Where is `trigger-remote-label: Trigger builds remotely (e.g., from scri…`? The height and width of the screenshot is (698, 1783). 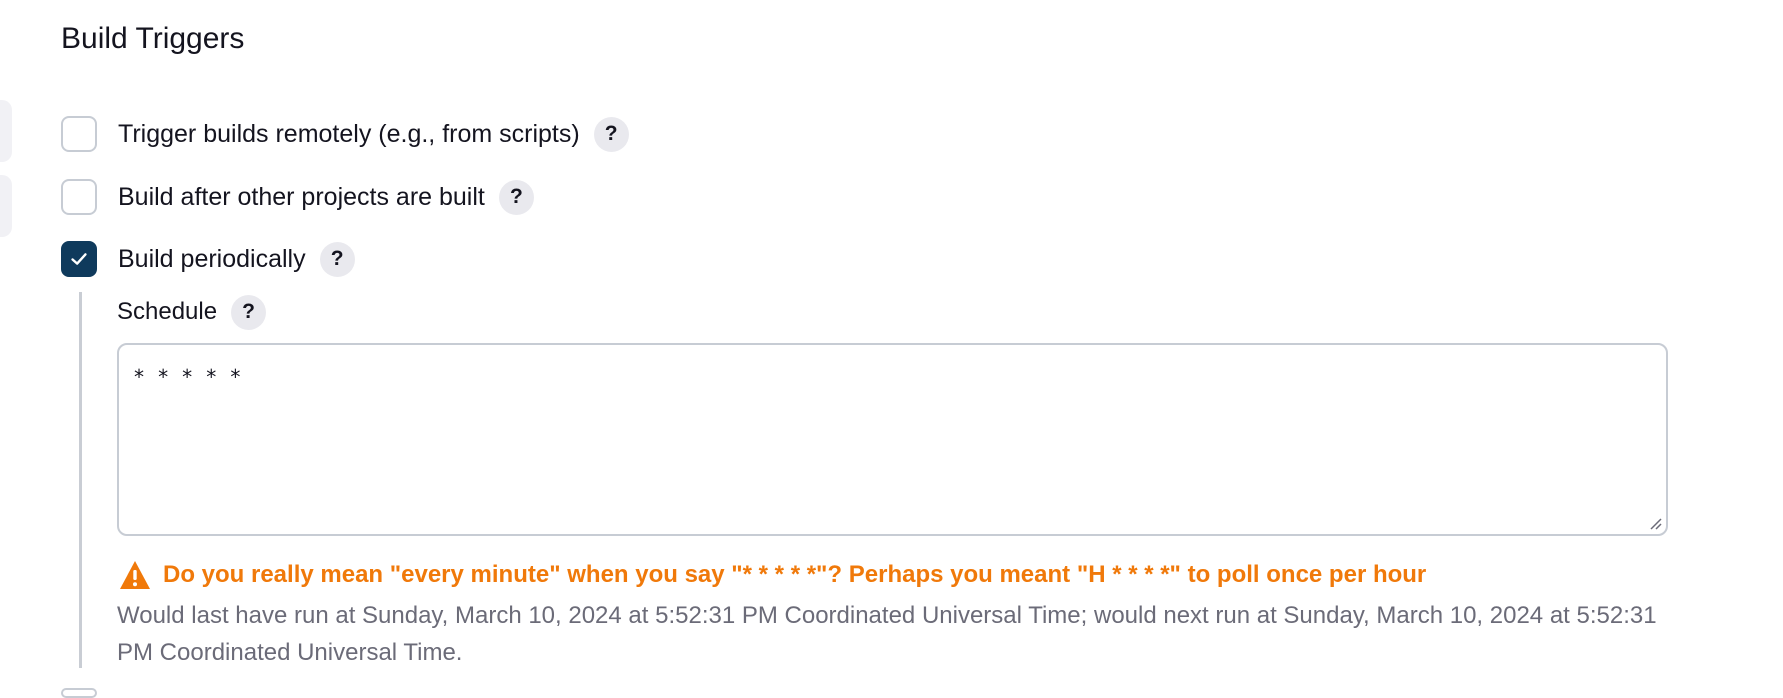
trigger-remote-label: Trigger builds remotely (e.g., from scri… is located at coordinates (349, 134).